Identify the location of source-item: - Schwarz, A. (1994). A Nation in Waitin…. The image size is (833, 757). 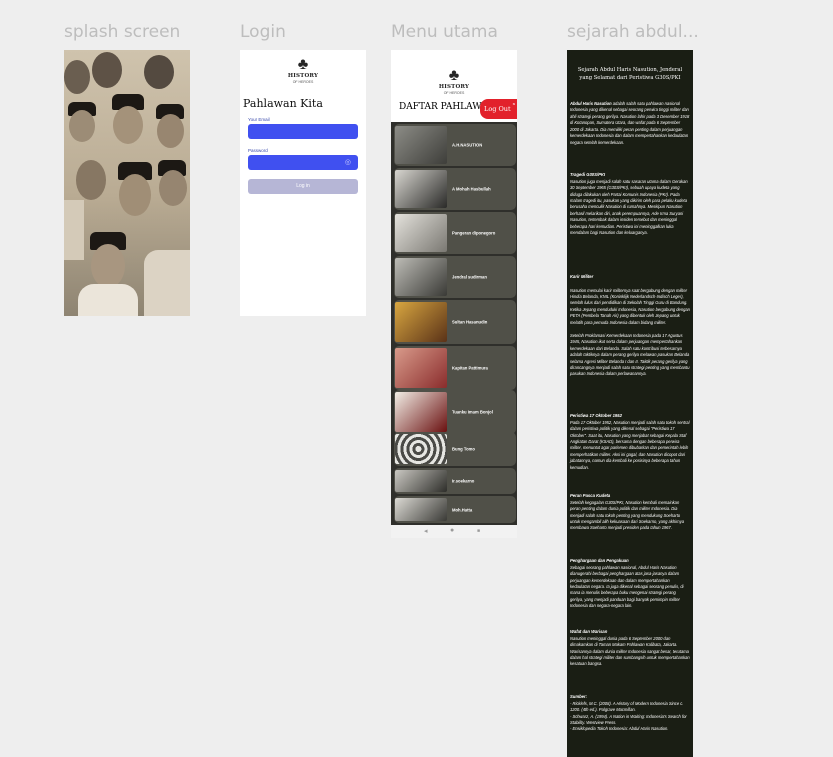
(628, 719).